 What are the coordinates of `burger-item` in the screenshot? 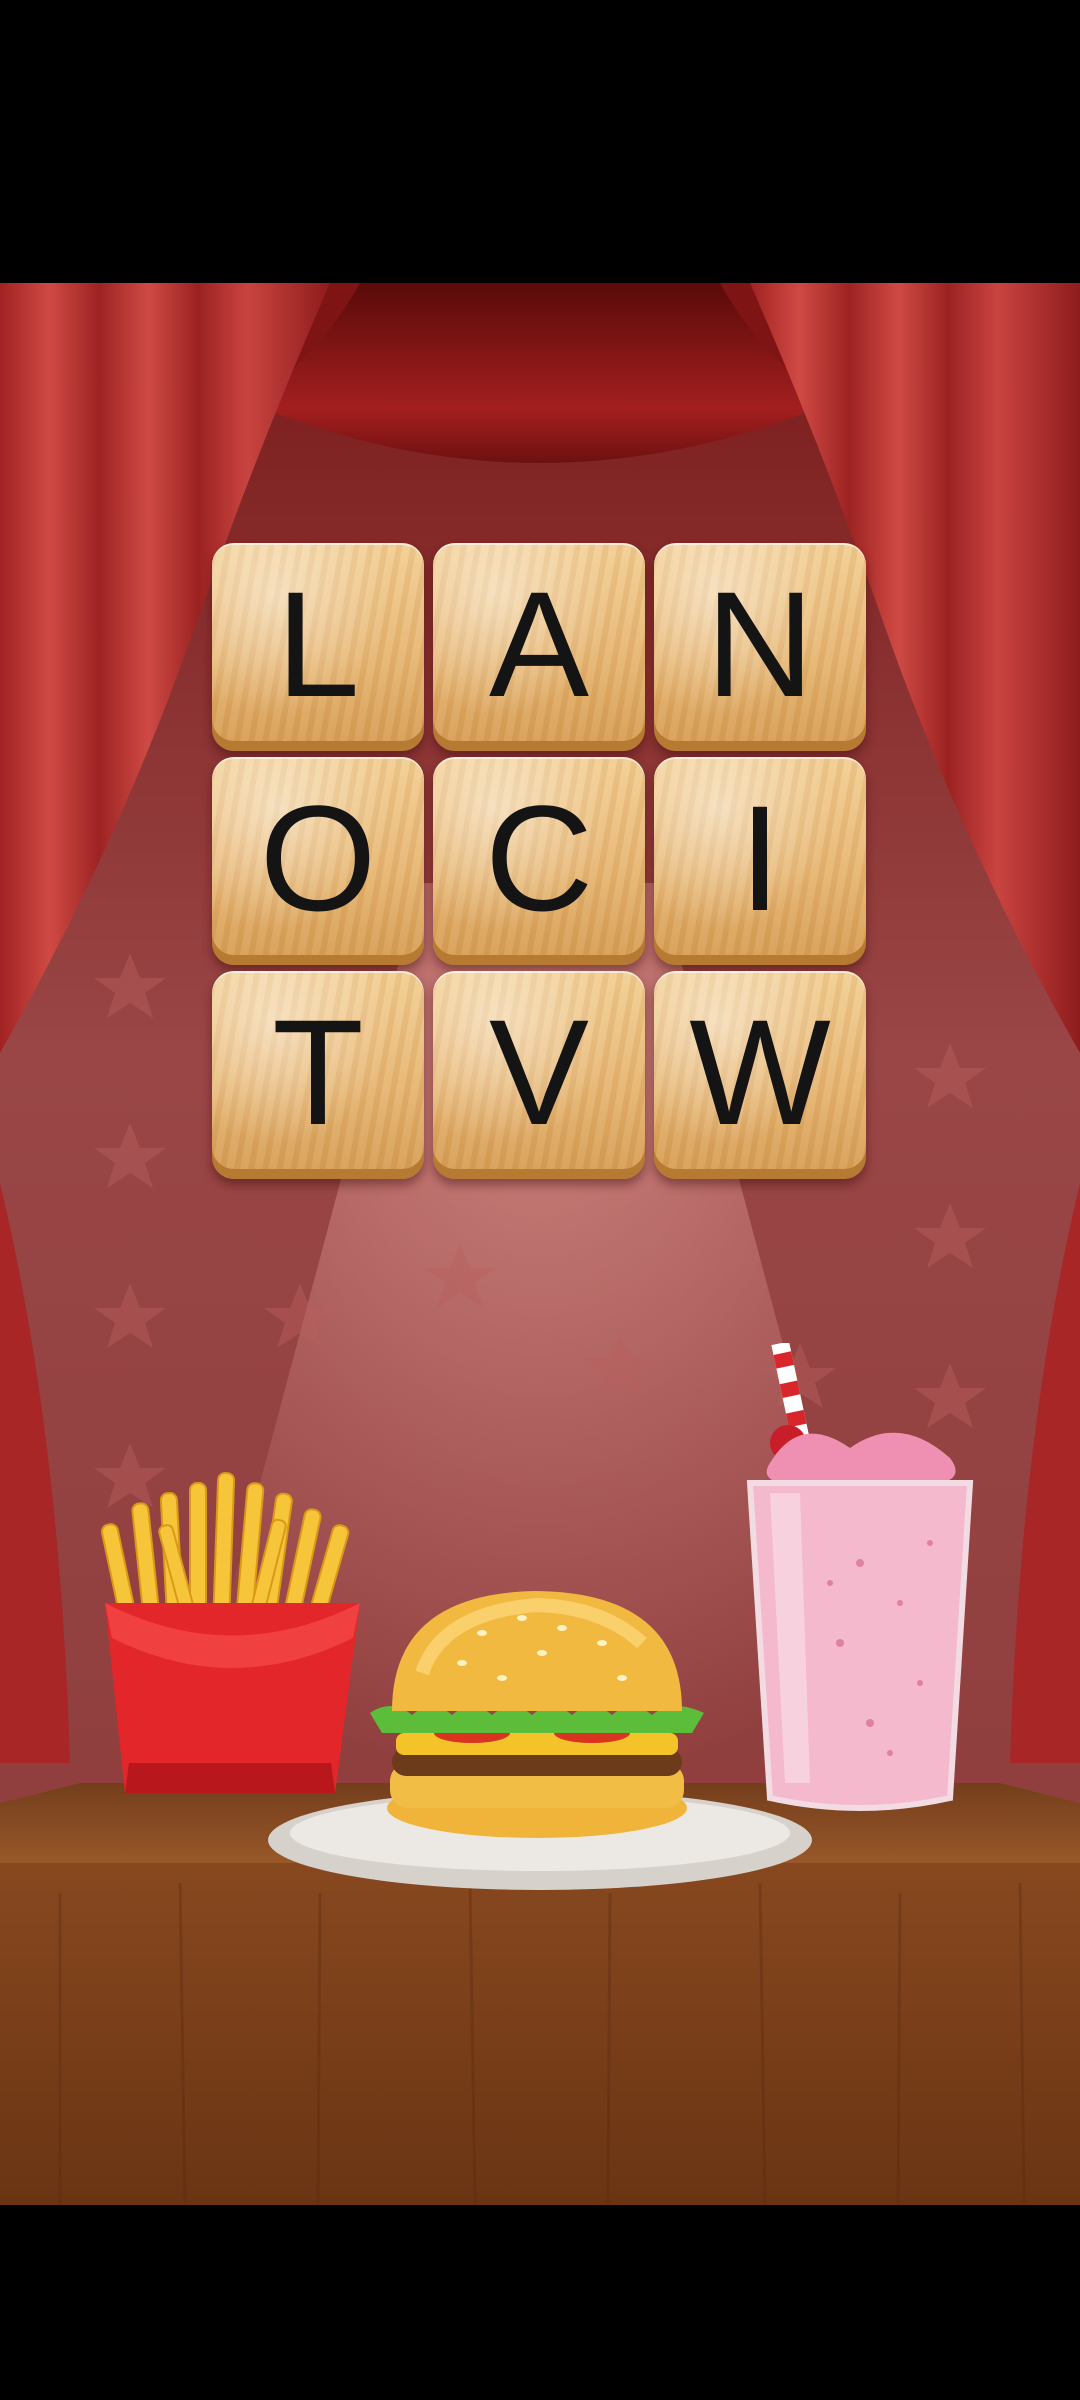 It's located at (537, 1714).